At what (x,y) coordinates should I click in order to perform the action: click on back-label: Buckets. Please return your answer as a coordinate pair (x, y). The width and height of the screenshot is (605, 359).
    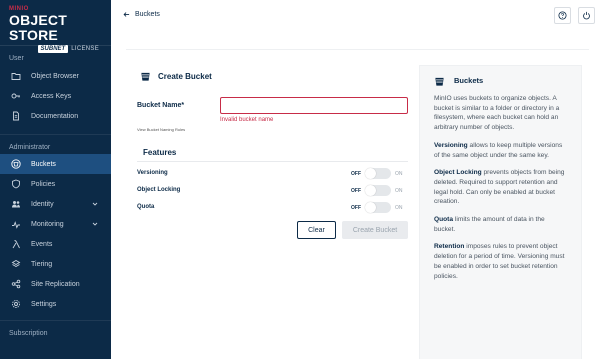
    Looking at the image, I should click on (147, 14).